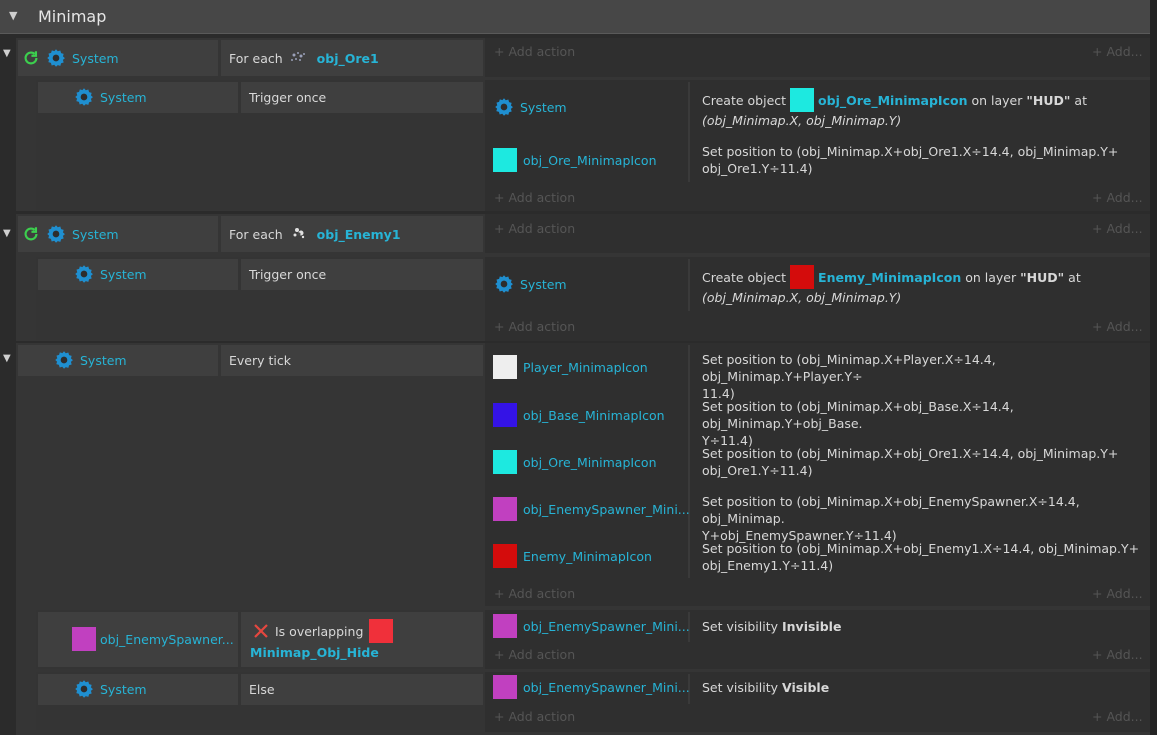  What do you see at coordinates (579, 415) in the screenshot?
I see `action-object-base-icon: obj_Base_MinimapIcon` at bounding box center [579, 415].